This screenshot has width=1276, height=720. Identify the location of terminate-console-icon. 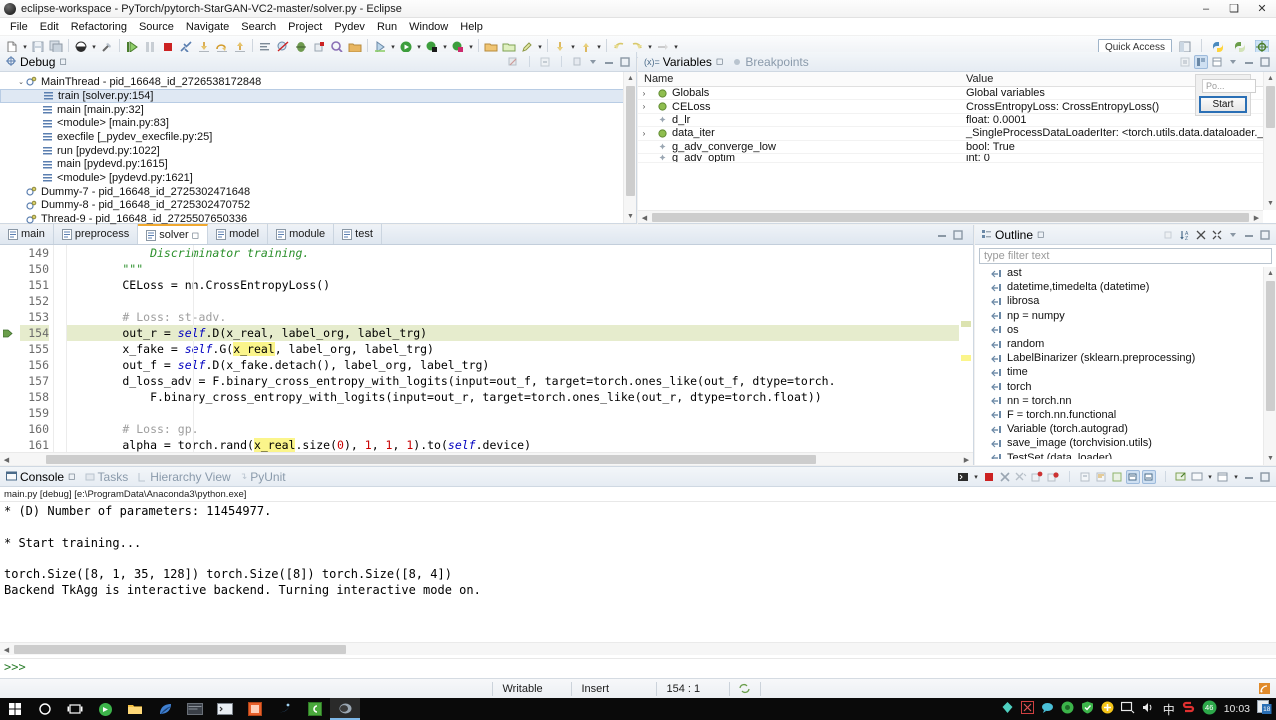
(989, 477).